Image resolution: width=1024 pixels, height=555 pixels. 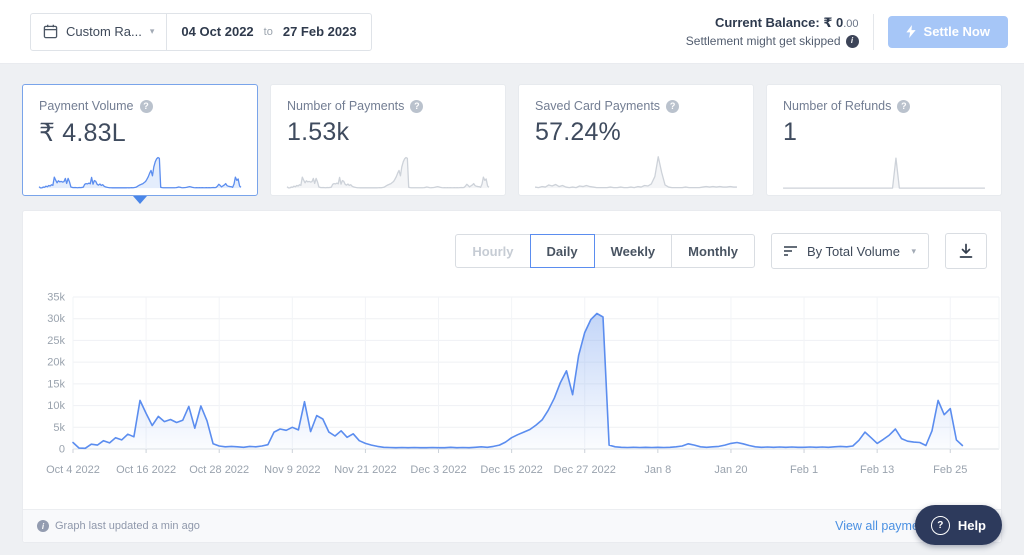 What do you see at coordinates (837, 106) in the screenshot?
I see `card-label: Number of Refunds` at bounding box center [837, 106].